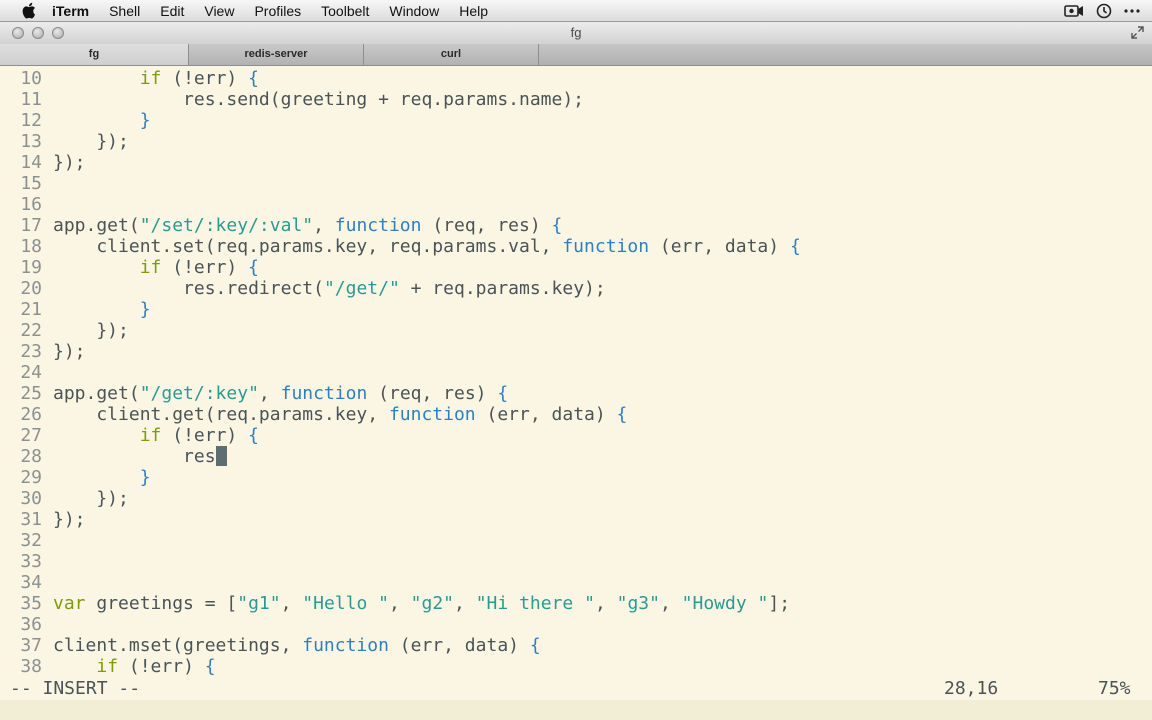 The height and width of the screenshot is (720, 1152). What do you see at coordinates (31, 540) in the screenshot?
I see `line-number: 32` at bounding box center [31, 540].